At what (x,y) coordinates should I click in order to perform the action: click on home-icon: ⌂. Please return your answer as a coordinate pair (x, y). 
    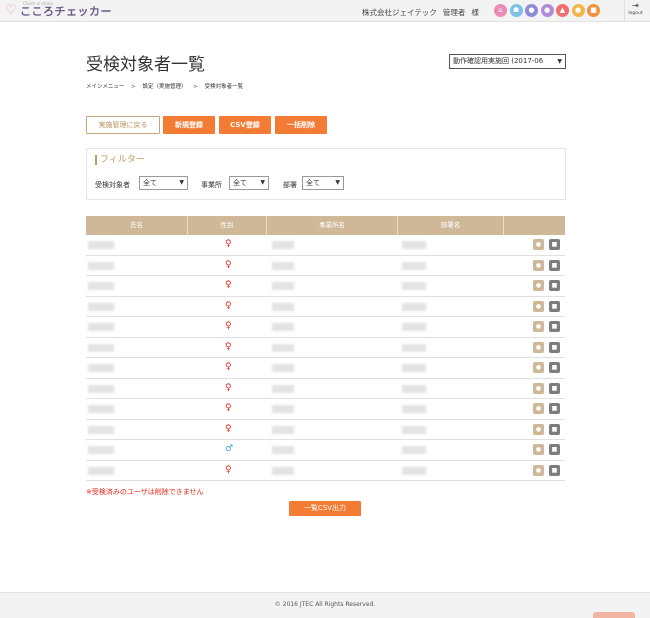
    Looking at the image, I should click on (500, 10).